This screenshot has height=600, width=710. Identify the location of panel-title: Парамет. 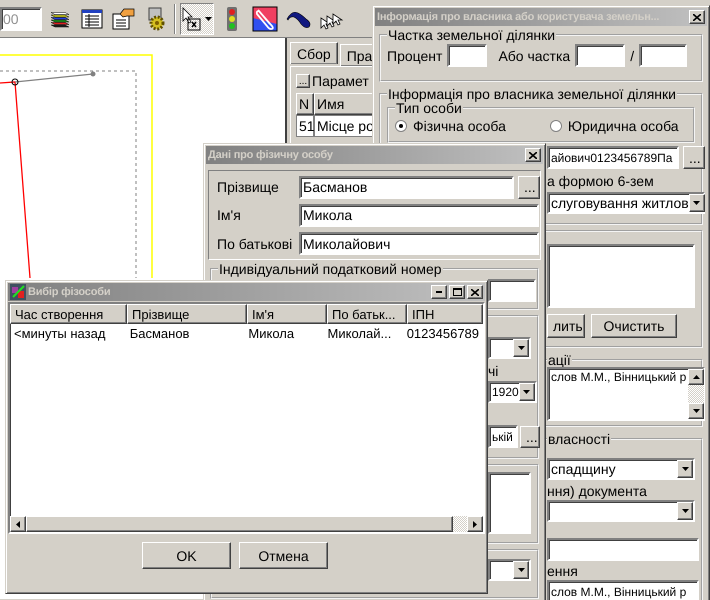
(340, 81).